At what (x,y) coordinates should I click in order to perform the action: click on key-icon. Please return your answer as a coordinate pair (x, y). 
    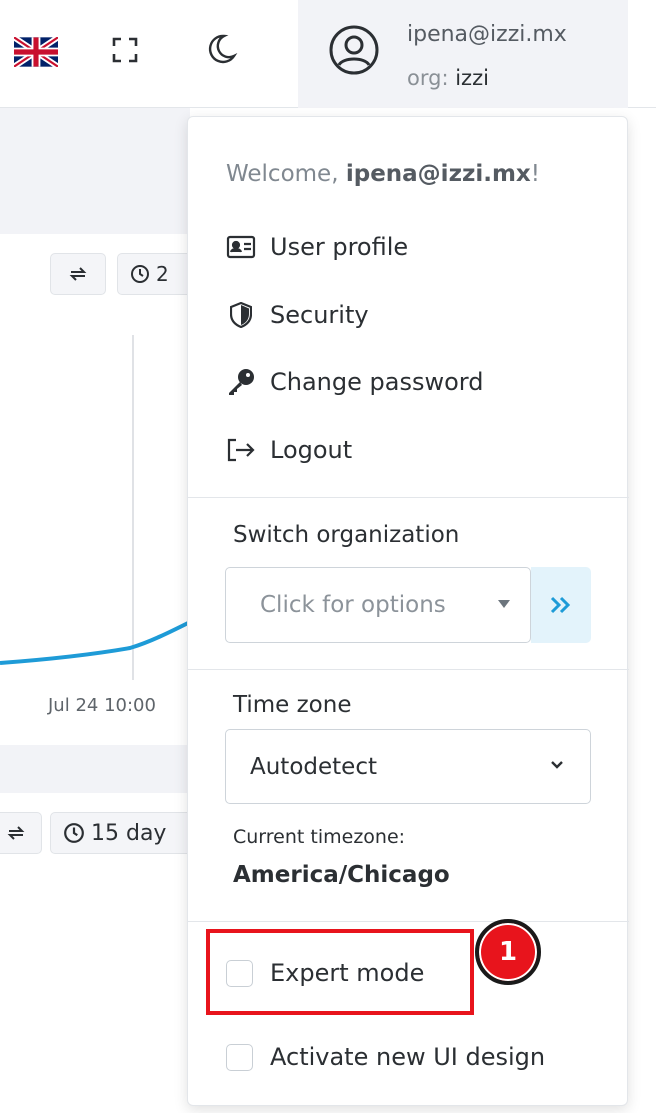
    Looking at the image, I should click on (241, 382).